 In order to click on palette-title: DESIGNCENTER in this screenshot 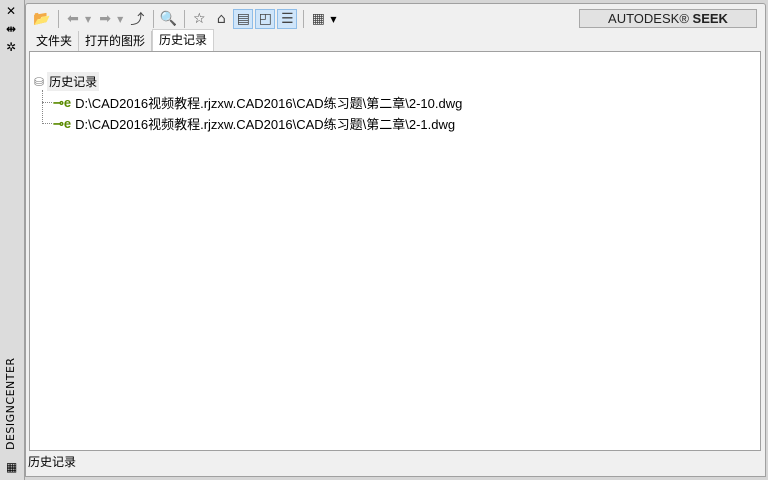, I will do `click(10, 403)`.